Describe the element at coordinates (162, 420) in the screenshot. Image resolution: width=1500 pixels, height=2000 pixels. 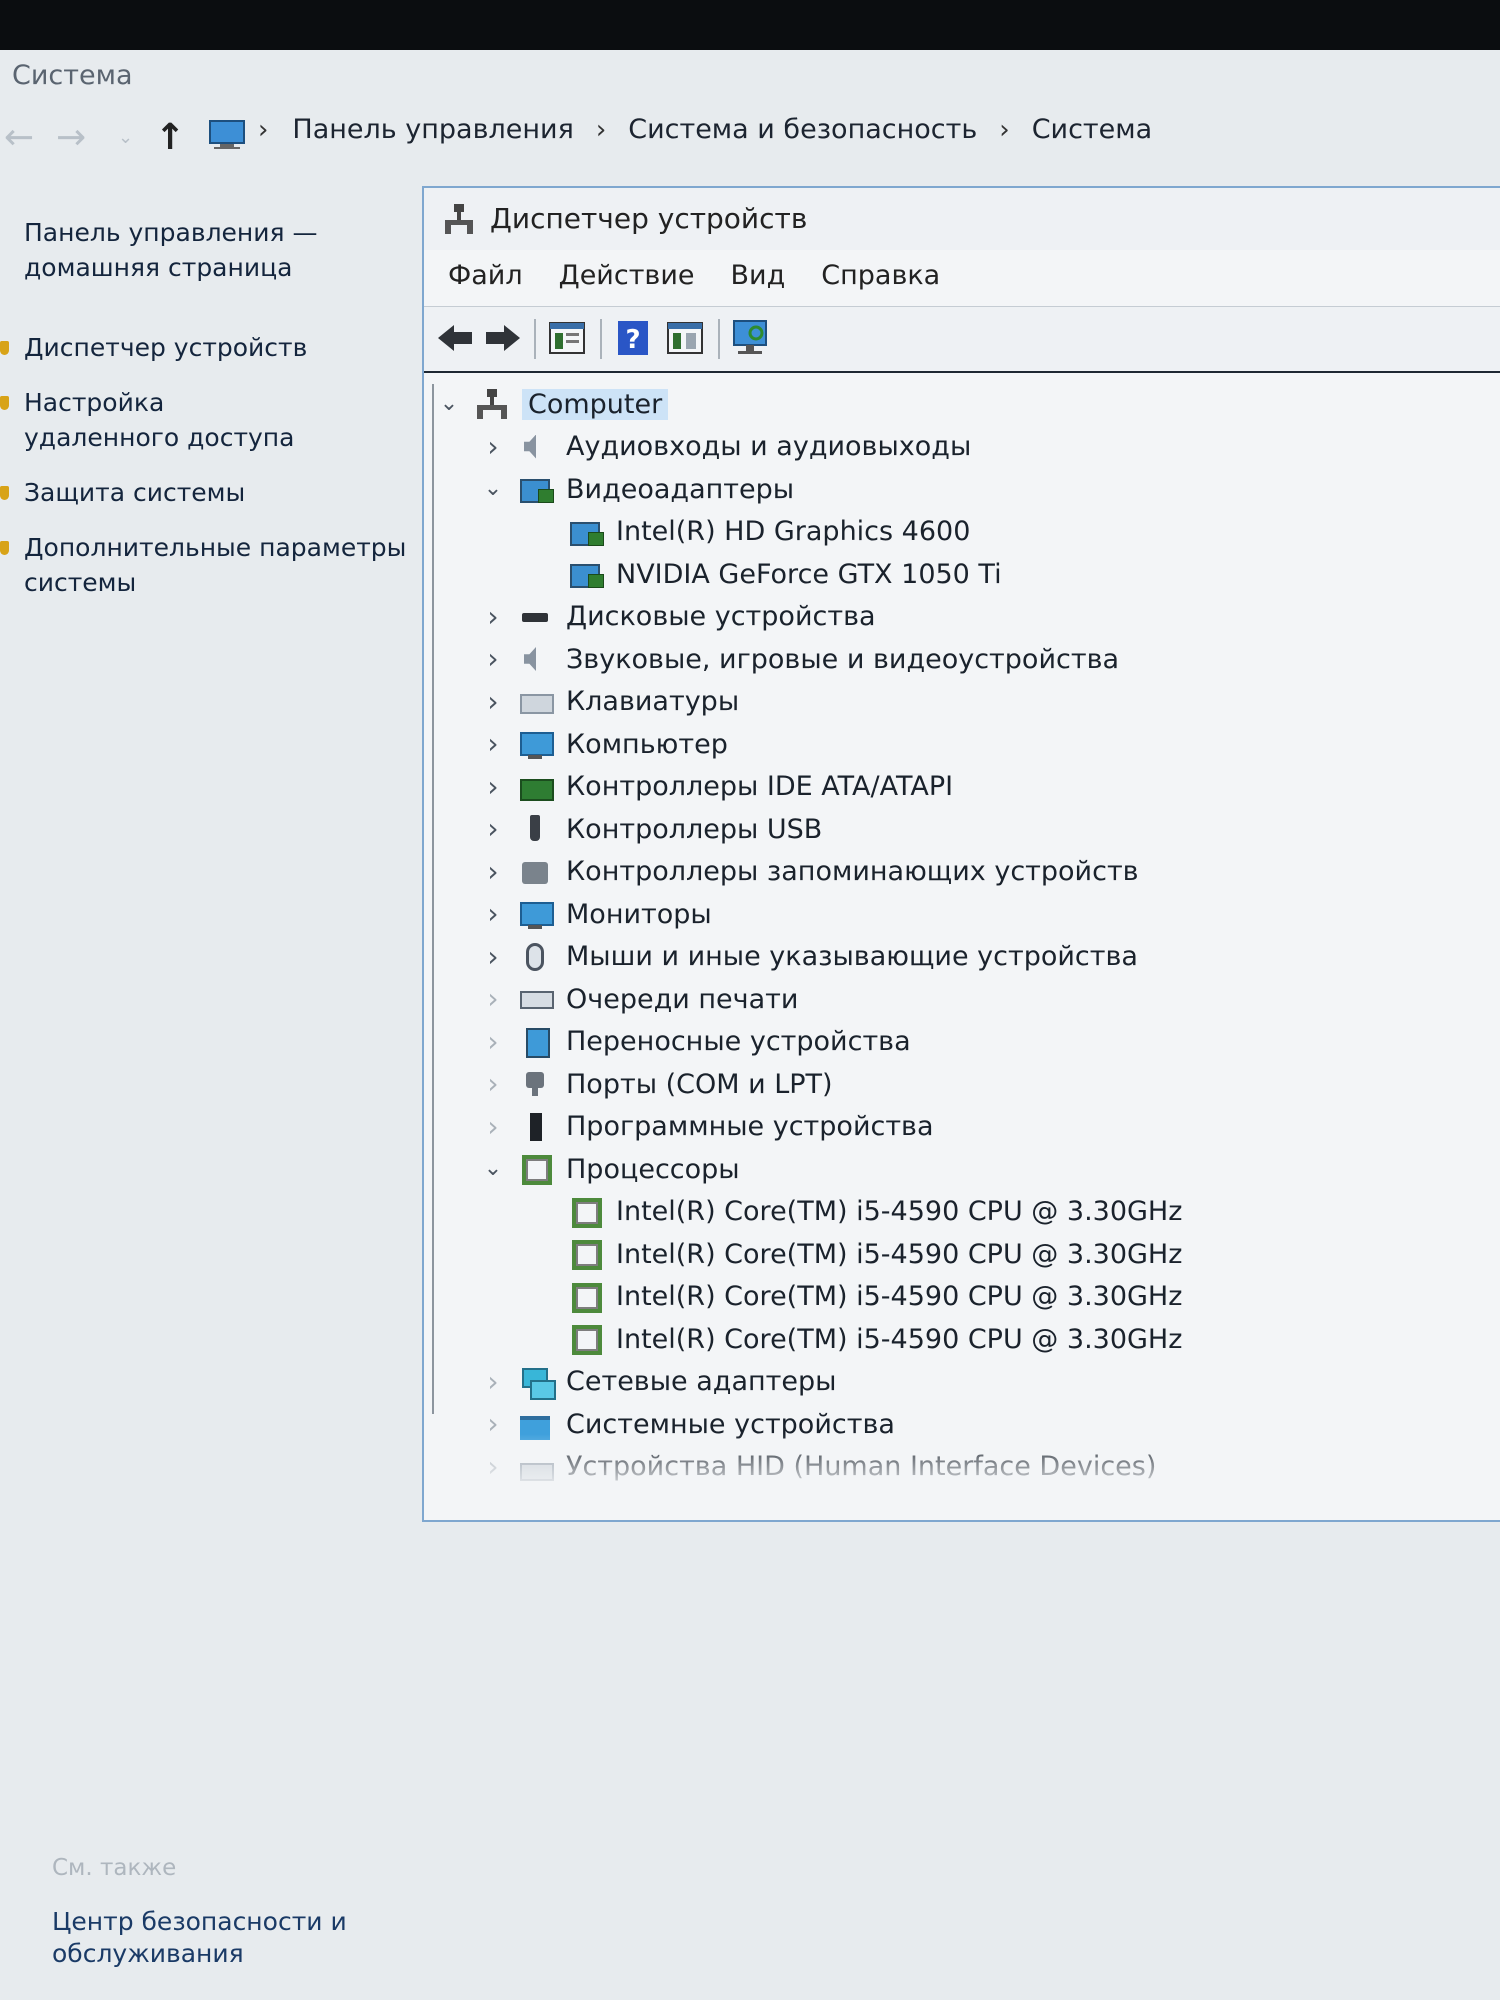
I see `sidebar-item-remote-access: Настройка удаленного доступа` at that location.